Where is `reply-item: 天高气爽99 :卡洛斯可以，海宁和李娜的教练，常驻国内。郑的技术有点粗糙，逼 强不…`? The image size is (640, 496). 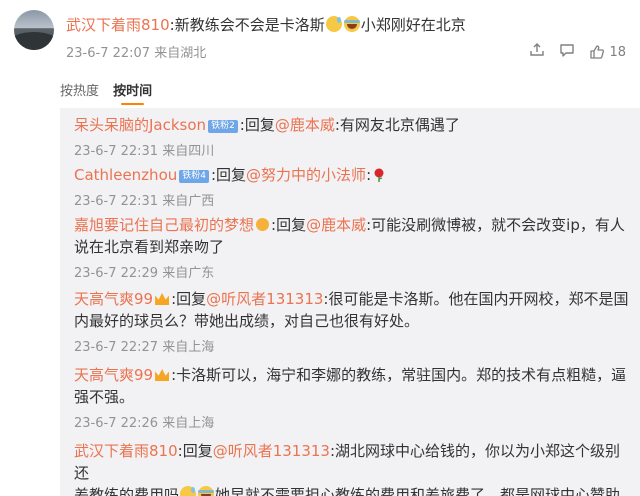 reply-item: 天高气爽99 :卡洛斯可以，海宁和李娜的教练，常驻国内。郑的技术有点粗糙，逼 强不… is located at coordinates (352, 397).